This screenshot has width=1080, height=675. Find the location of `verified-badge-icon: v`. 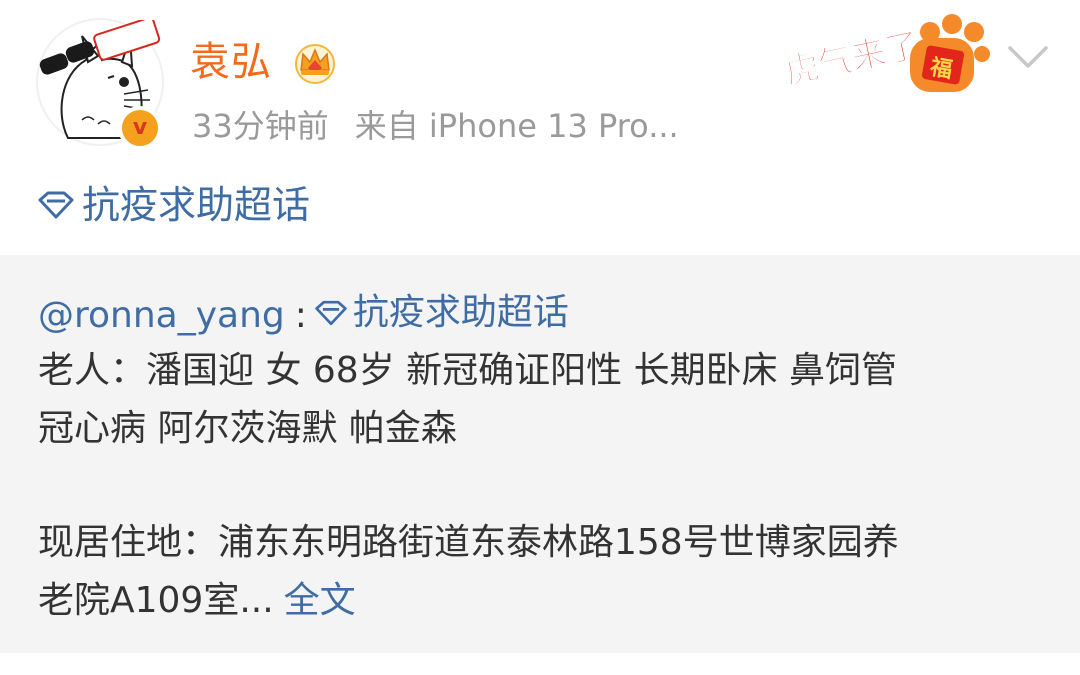

verified-badge-icon: v is located at coordinates (140, 128).